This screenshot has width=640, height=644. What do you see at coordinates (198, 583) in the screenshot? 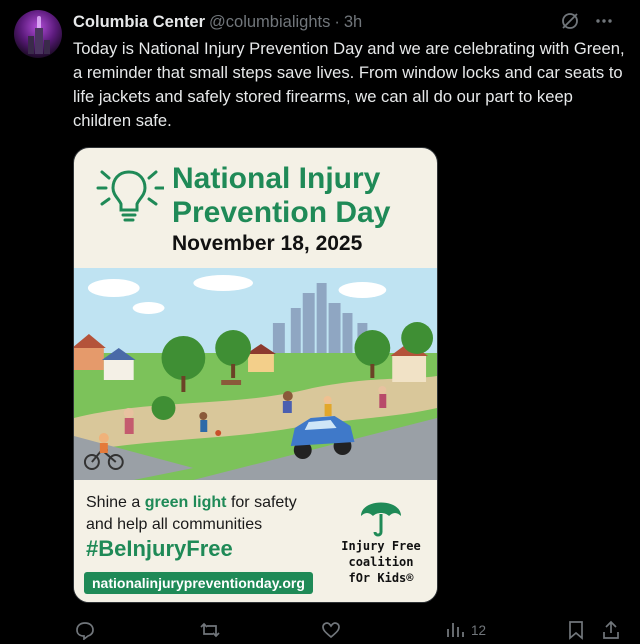
I see `poster-url: nationalinjurypreventionday.org` at bounding box center [198, 583].